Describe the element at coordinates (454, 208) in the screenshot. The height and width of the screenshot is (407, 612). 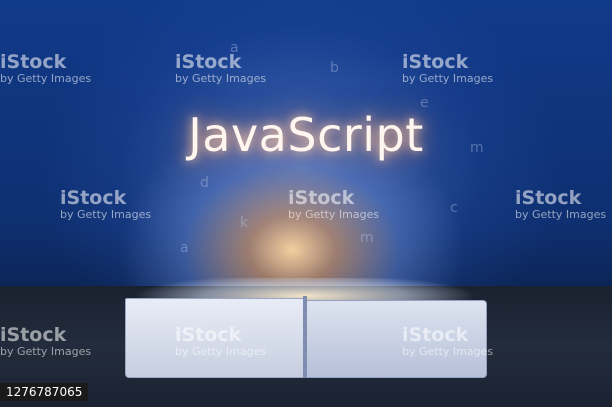
I see `floating-letter: c` at that location.